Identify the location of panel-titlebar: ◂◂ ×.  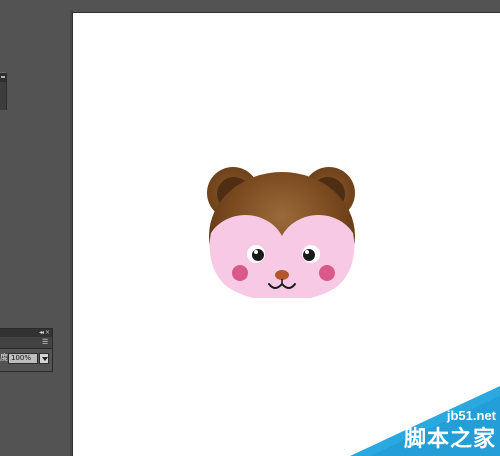
(26, 333).